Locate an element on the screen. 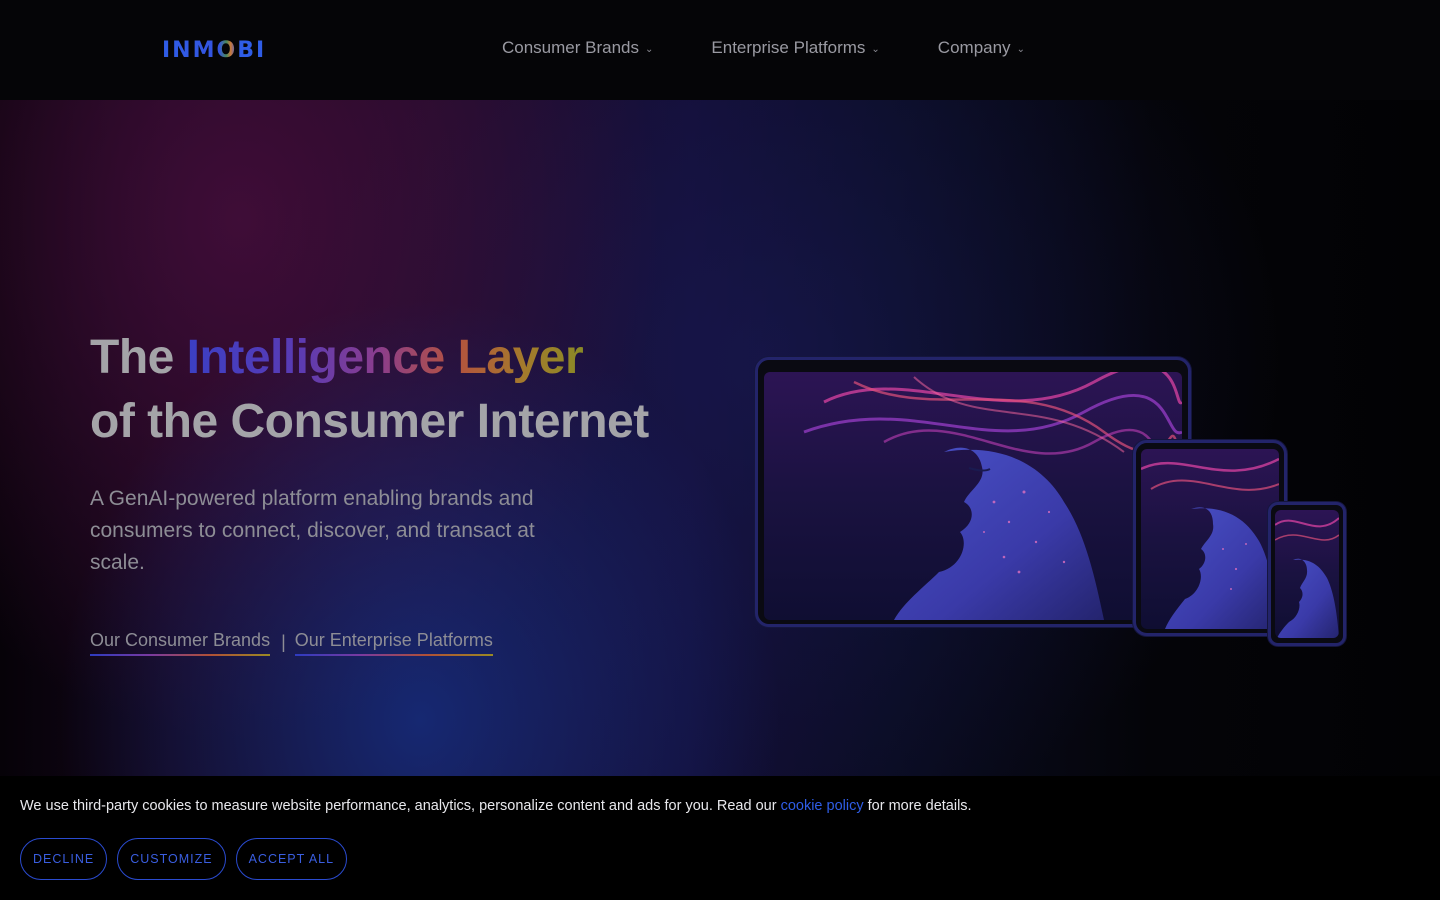  nav-label: Consumer Brands is located at coordinates (571, 47).